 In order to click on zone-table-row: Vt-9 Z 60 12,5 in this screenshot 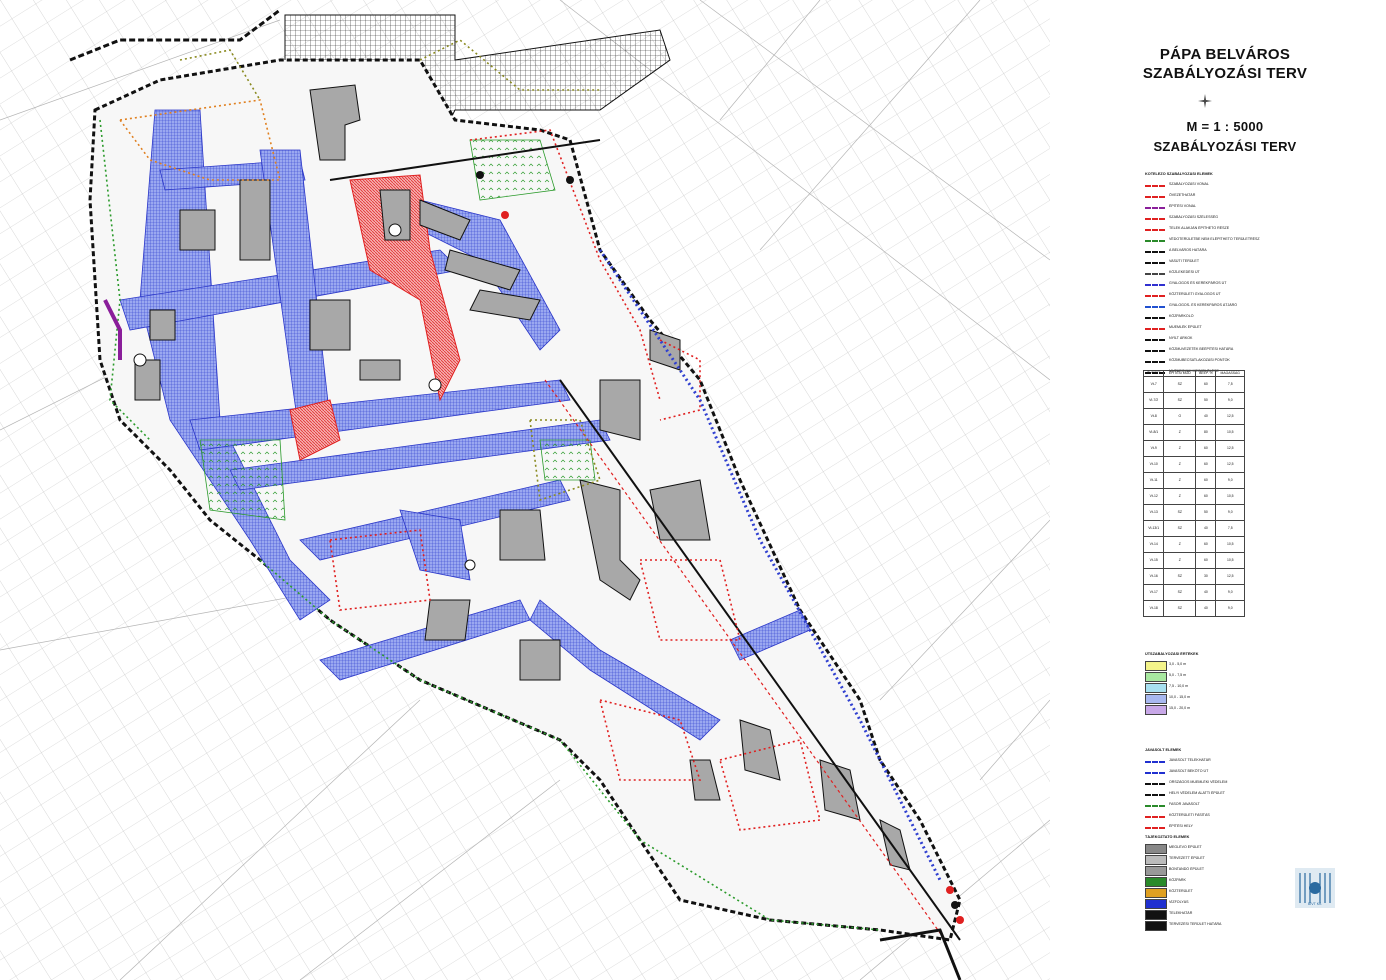, I will do `click(1193, 448)`.